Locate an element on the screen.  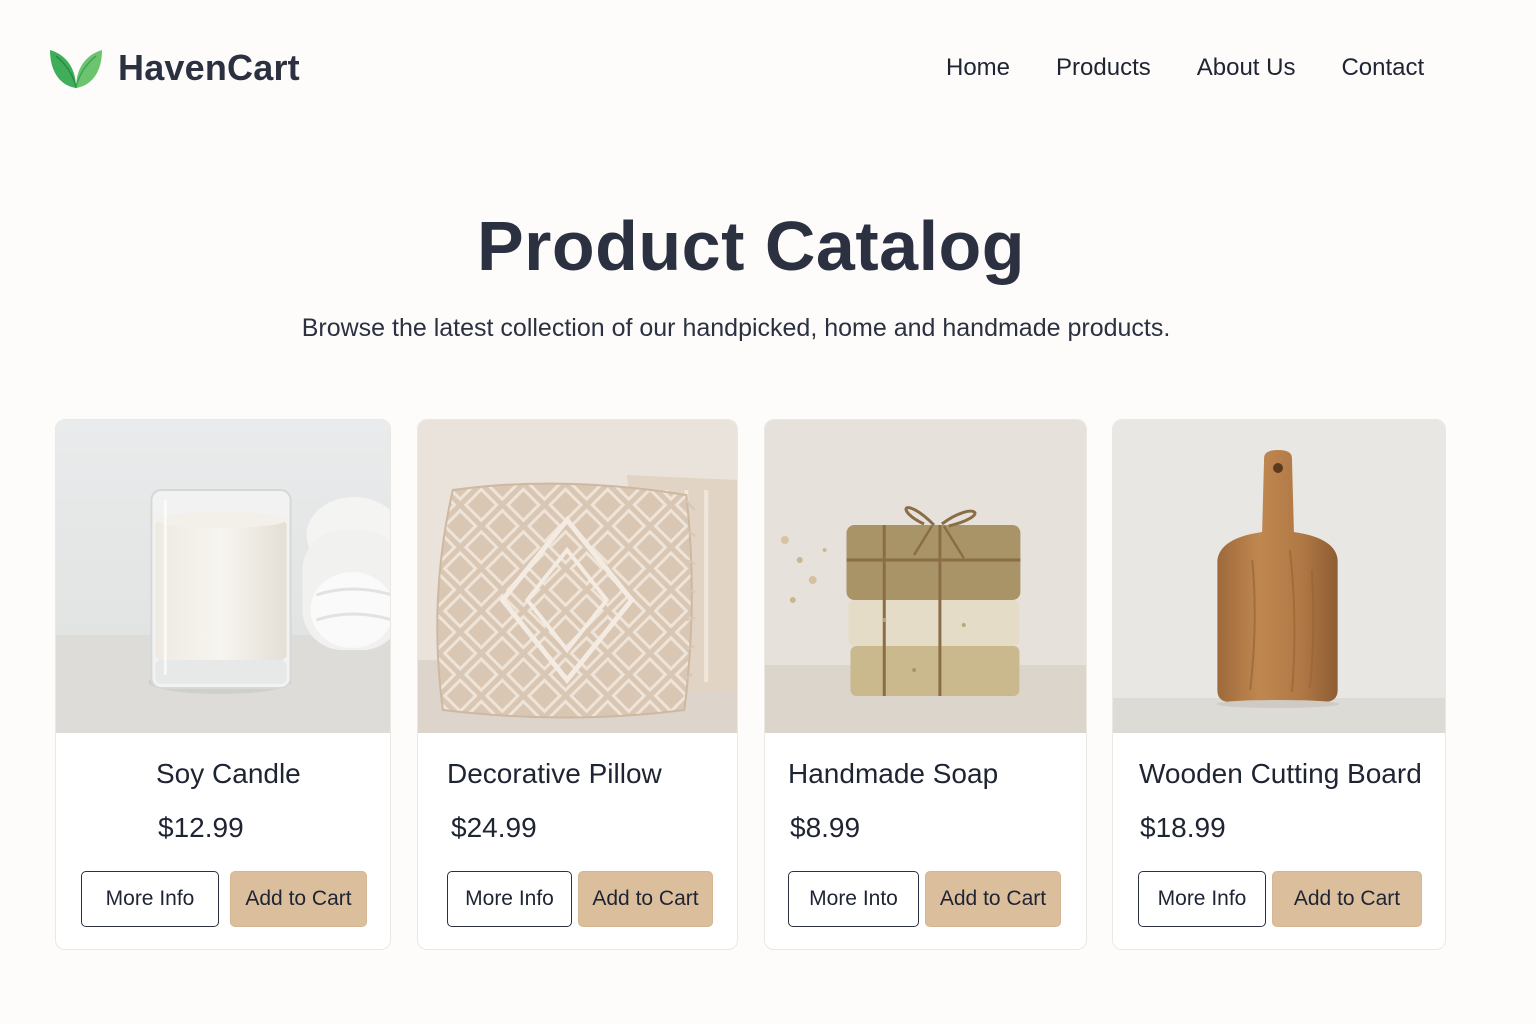
product-price: $24.99 is located at coordinates (494, 827).